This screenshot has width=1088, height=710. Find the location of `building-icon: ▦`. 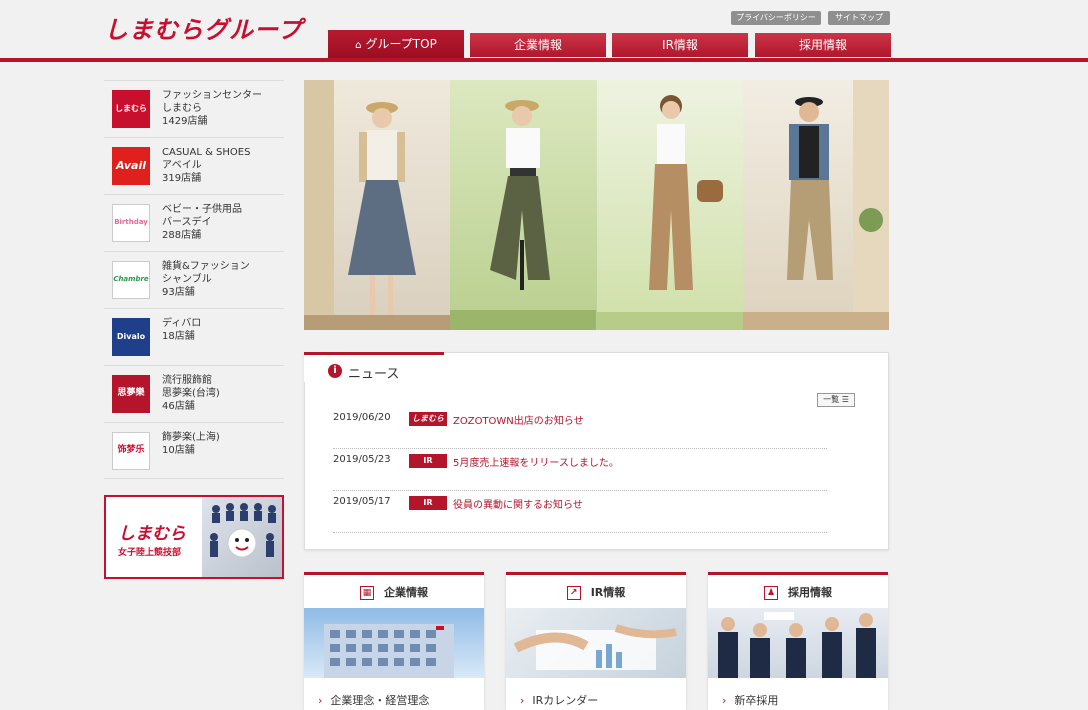

building-icon: ▦ is located at coordinates (367, 593).